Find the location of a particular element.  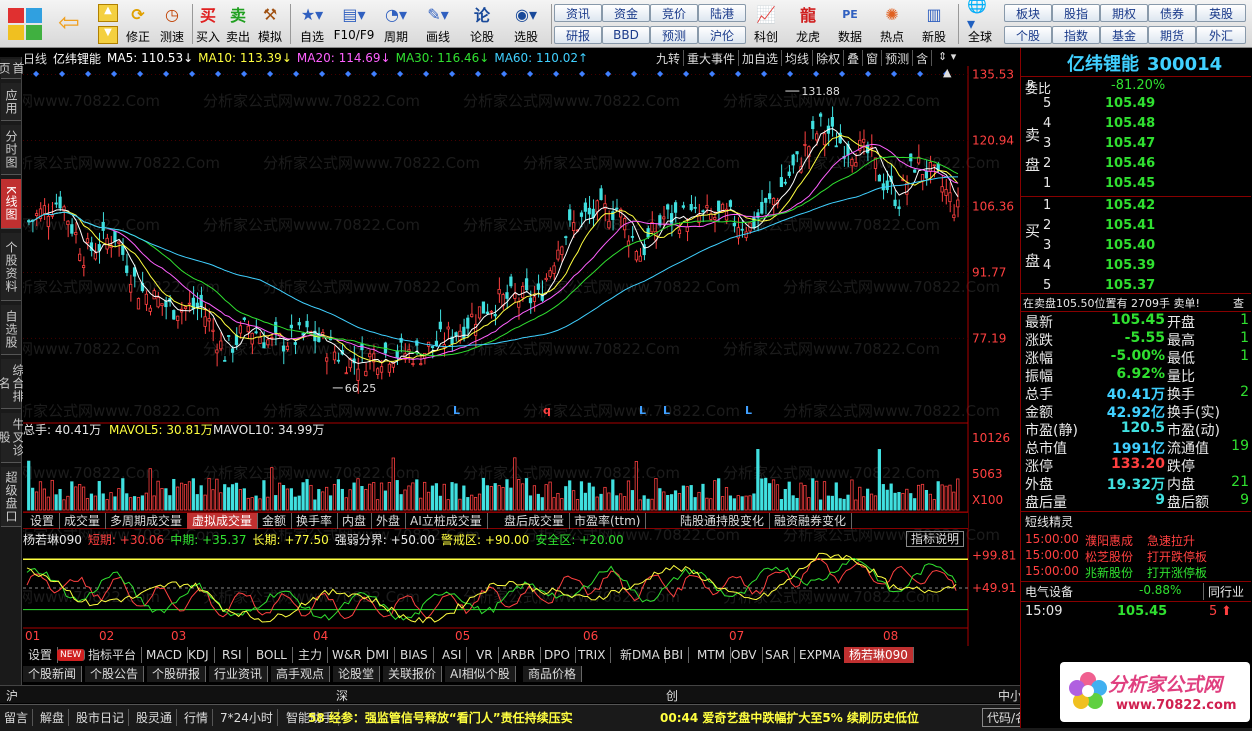

chart-btn-7: 预测 is located at coordinates (898, 58).